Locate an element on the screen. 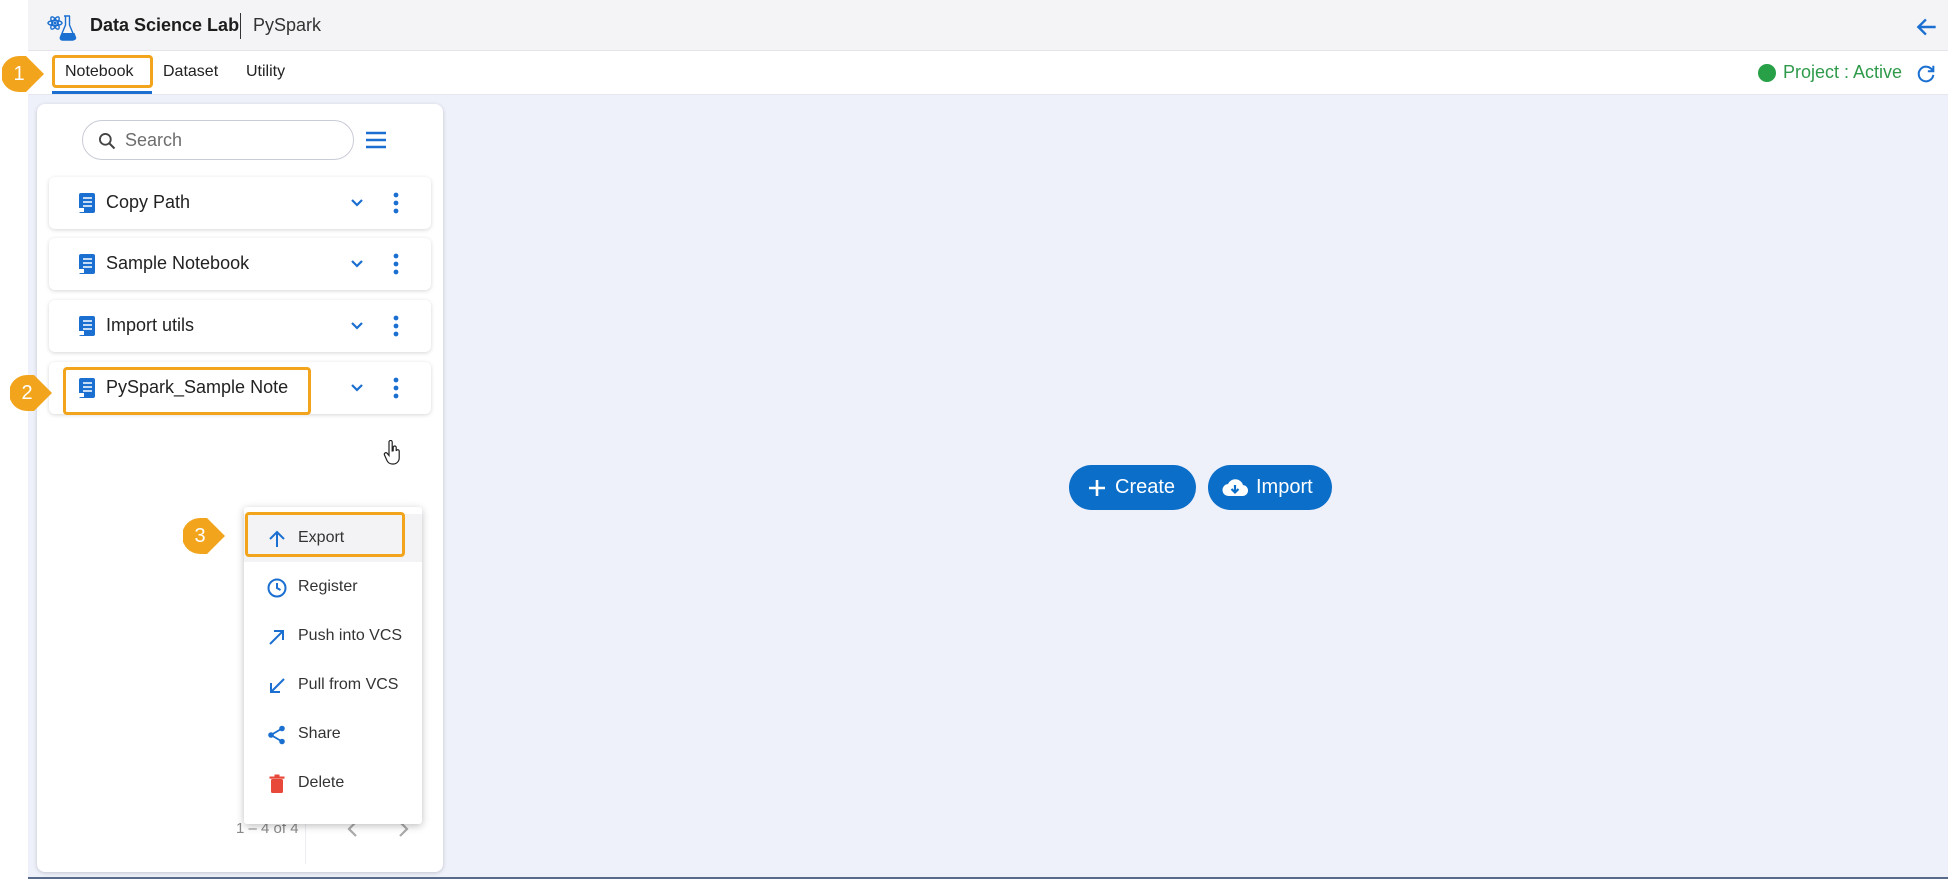 This screenshot has width=1948, height=879. notebook-name: Copy Path is located at coordinates (148, 202).